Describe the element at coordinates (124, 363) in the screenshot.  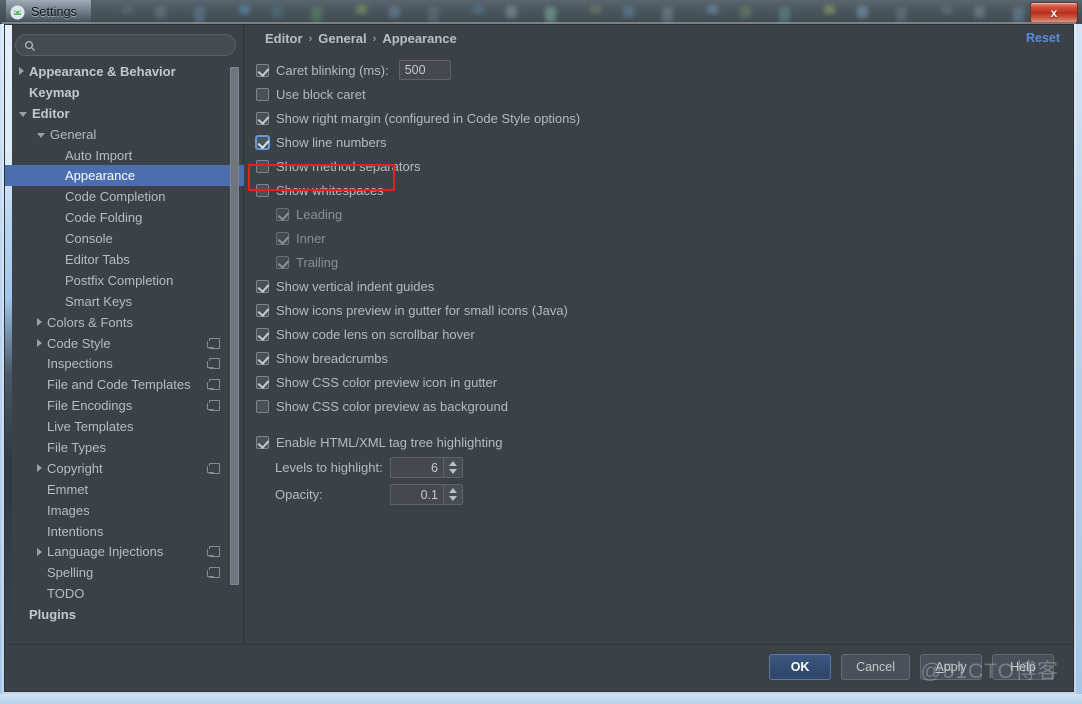
I see `sidebar-item-inspections: Inspections` at that location.